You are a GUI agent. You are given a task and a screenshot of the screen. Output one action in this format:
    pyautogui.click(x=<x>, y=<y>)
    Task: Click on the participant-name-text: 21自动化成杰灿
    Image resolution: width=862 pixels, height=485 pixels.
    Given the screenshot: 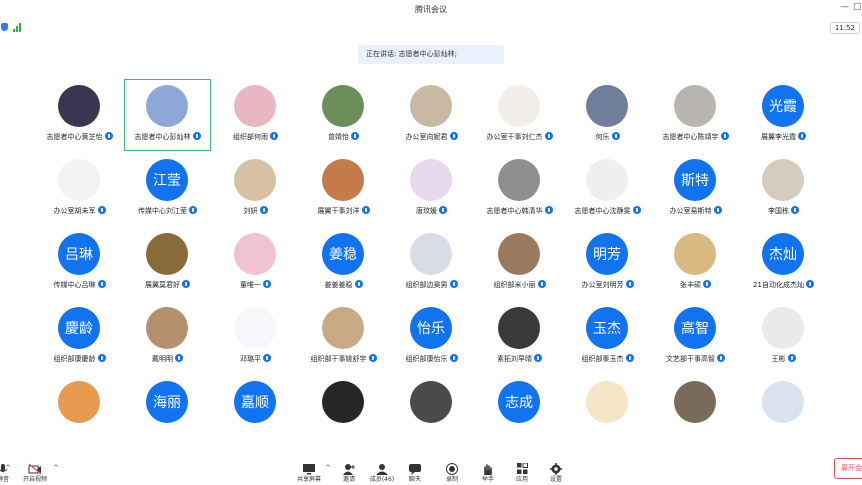 What is the action you would take?
    pyautogui.click(x=778, y=285)
    